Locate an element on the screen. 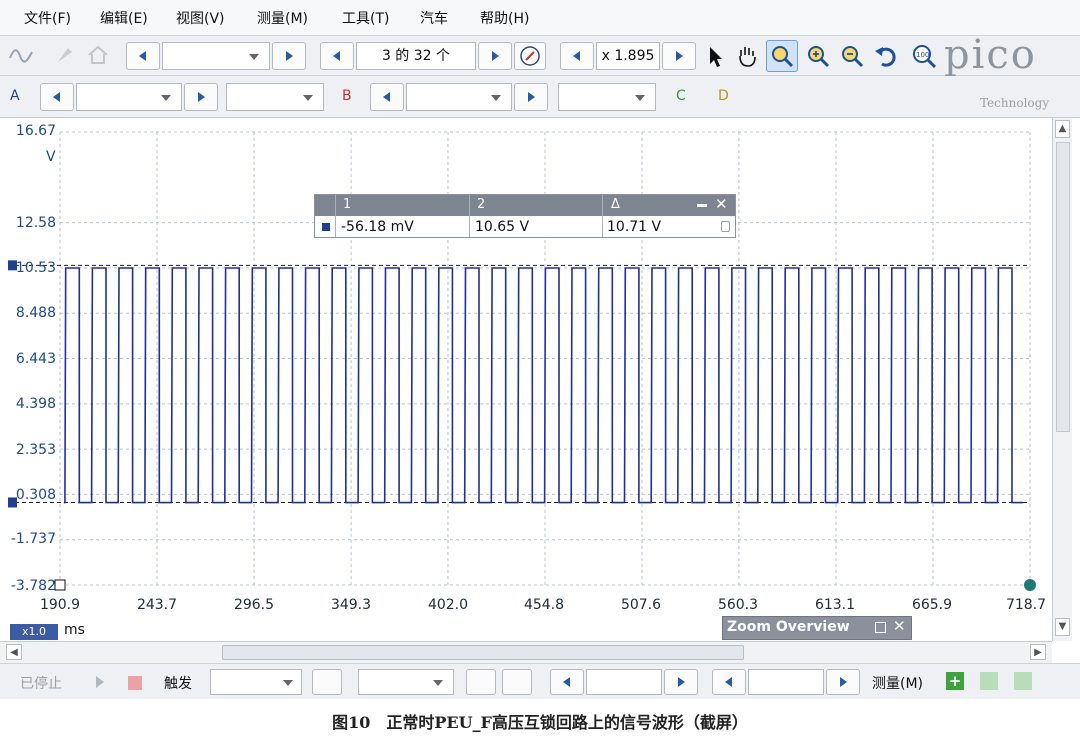 The width and height of the screenshot is (1080, 746). channel-a-prev-button is located at coordinates (57, 97).